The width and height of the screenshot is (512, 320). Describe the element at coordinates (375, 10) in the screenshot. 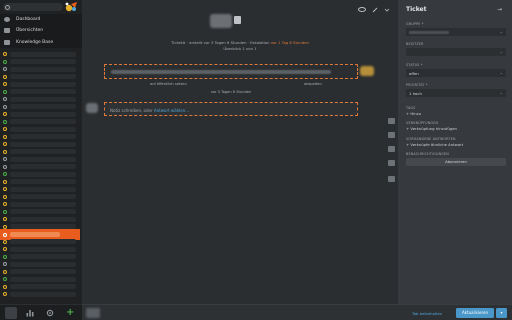

I see `edit-icon` at that location.